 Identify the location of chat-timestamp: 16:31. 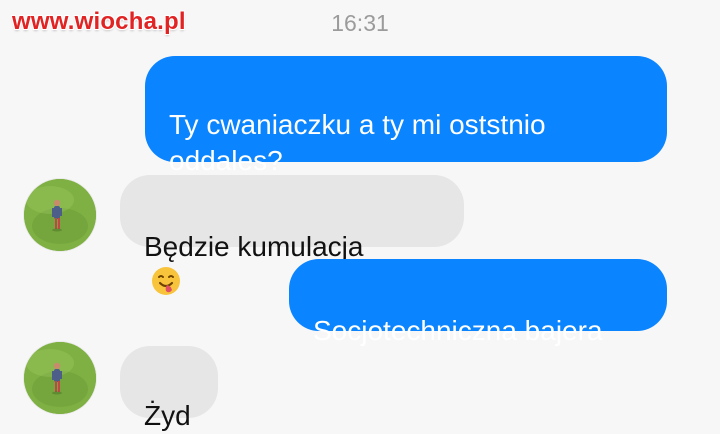
(360, 23).